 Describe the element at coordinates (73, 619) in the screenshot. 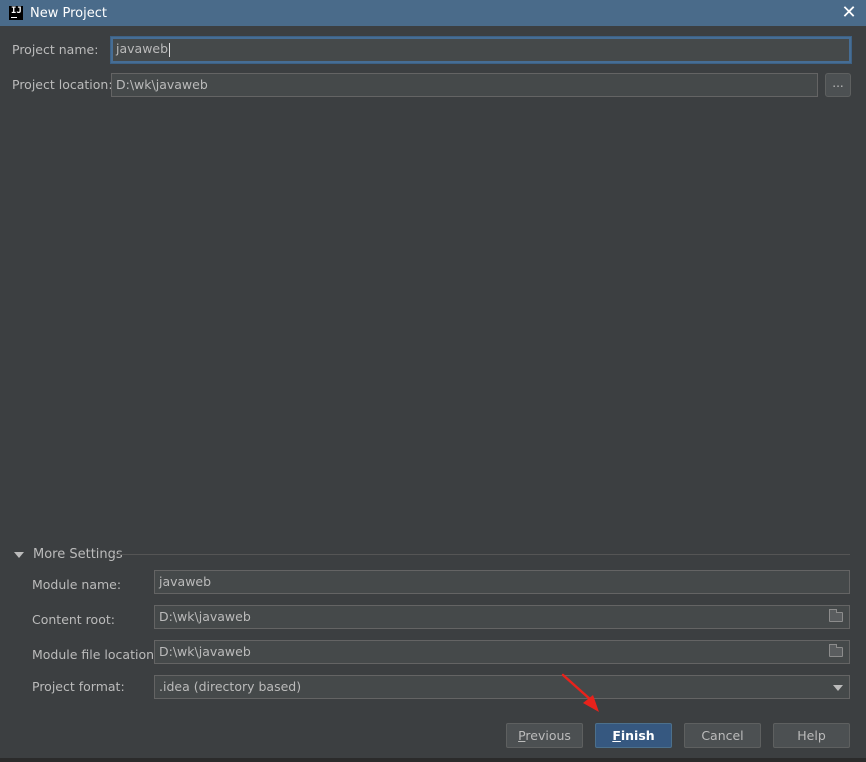

I see `content-root-label: Content root:` at that location.